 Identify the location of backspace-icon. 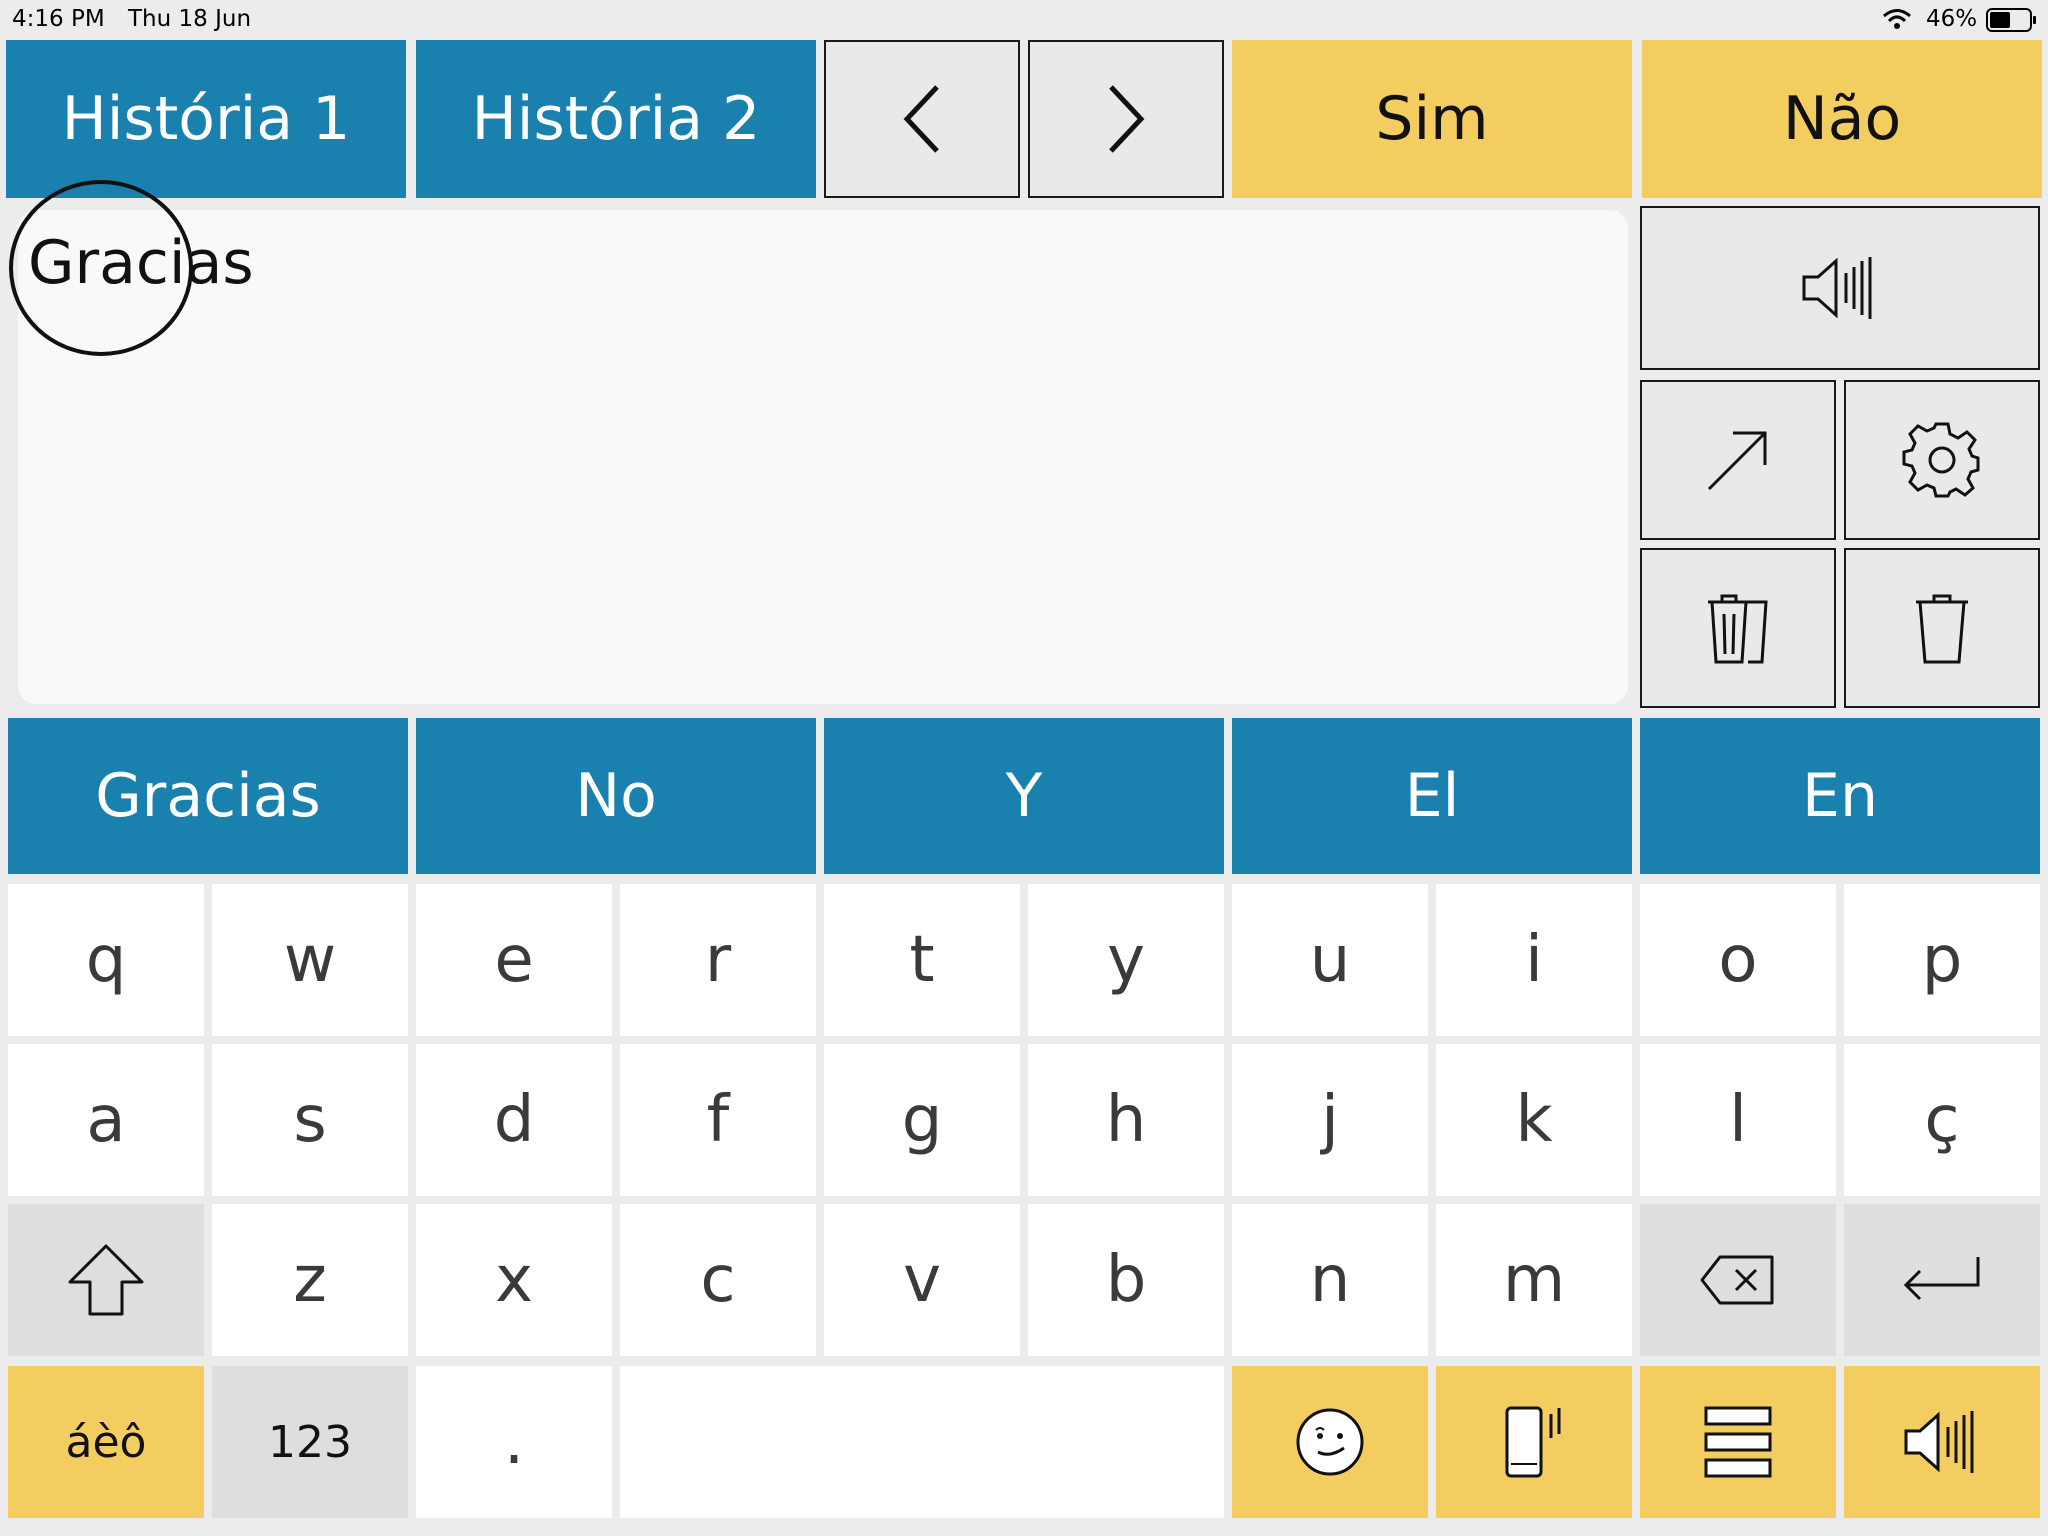
(1738, 1280).